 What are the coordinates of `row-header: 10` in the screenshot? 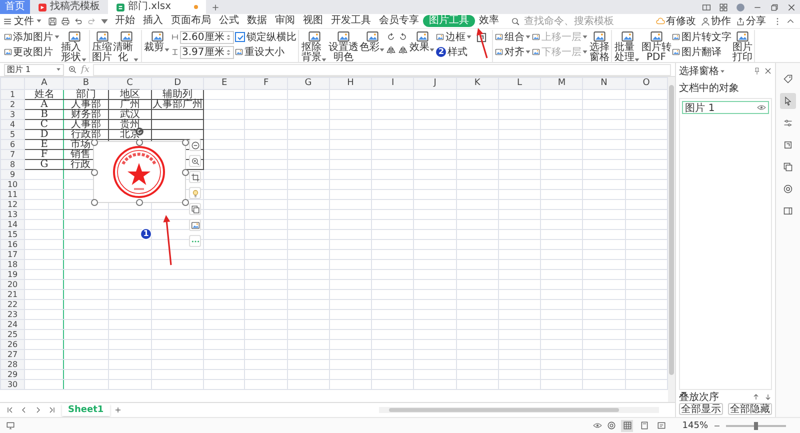 It's located at (12, 185).